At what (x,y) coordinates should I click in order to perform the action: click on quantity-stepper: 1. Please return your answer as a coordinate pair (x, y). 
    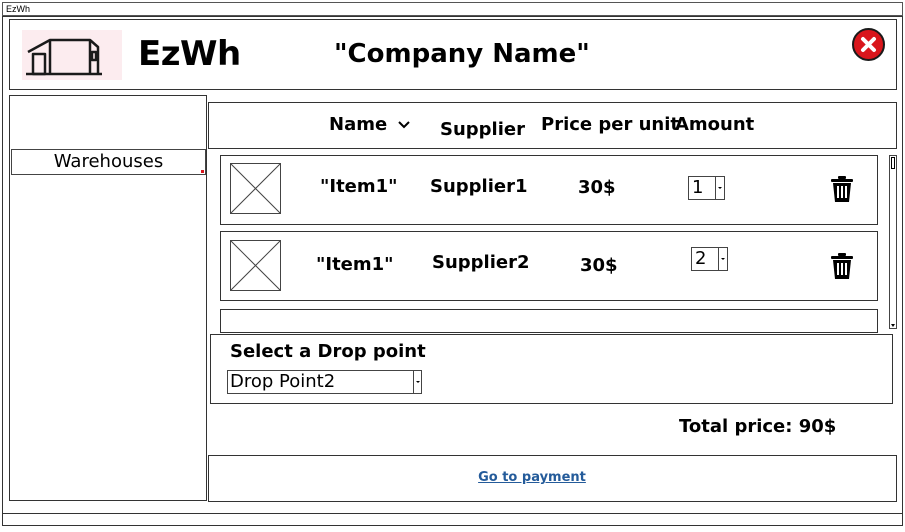
    Looking at the image, I should click on (706, 188).